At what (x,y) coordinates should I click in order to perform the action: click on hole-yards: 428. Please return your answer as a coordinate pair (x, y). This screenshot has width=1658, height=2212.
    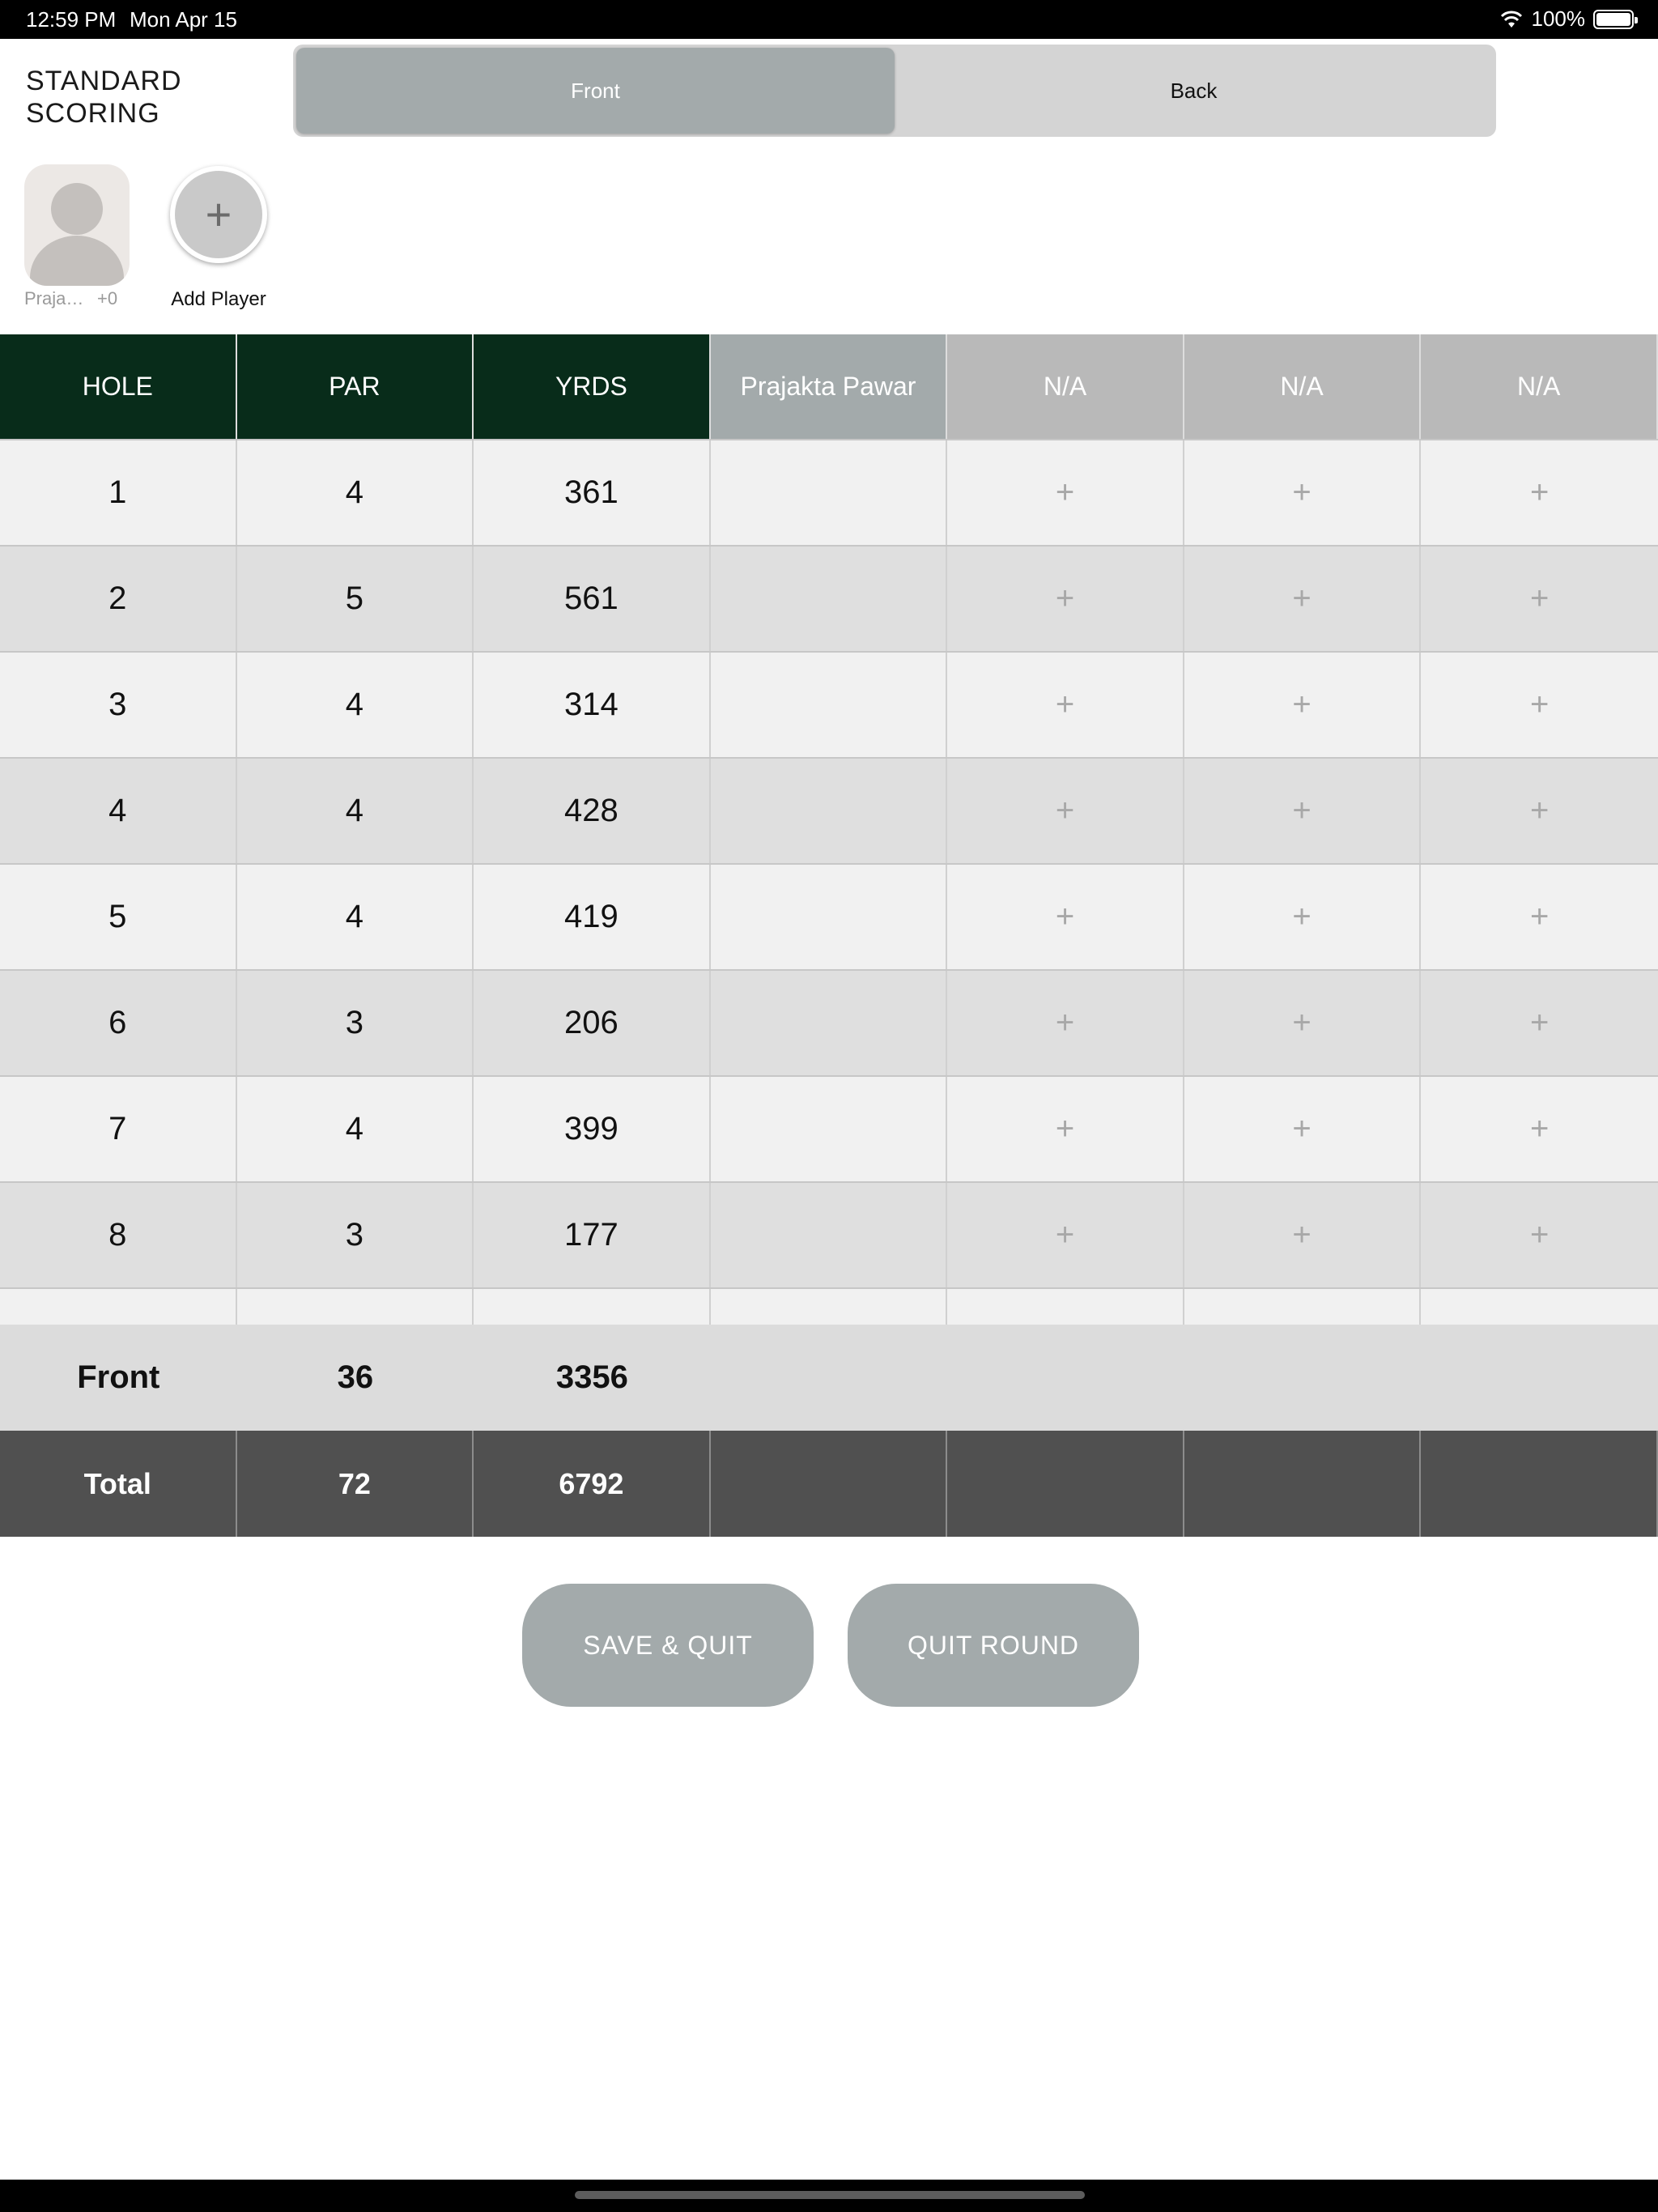
    Looking at the image, I should click on (592, 811).